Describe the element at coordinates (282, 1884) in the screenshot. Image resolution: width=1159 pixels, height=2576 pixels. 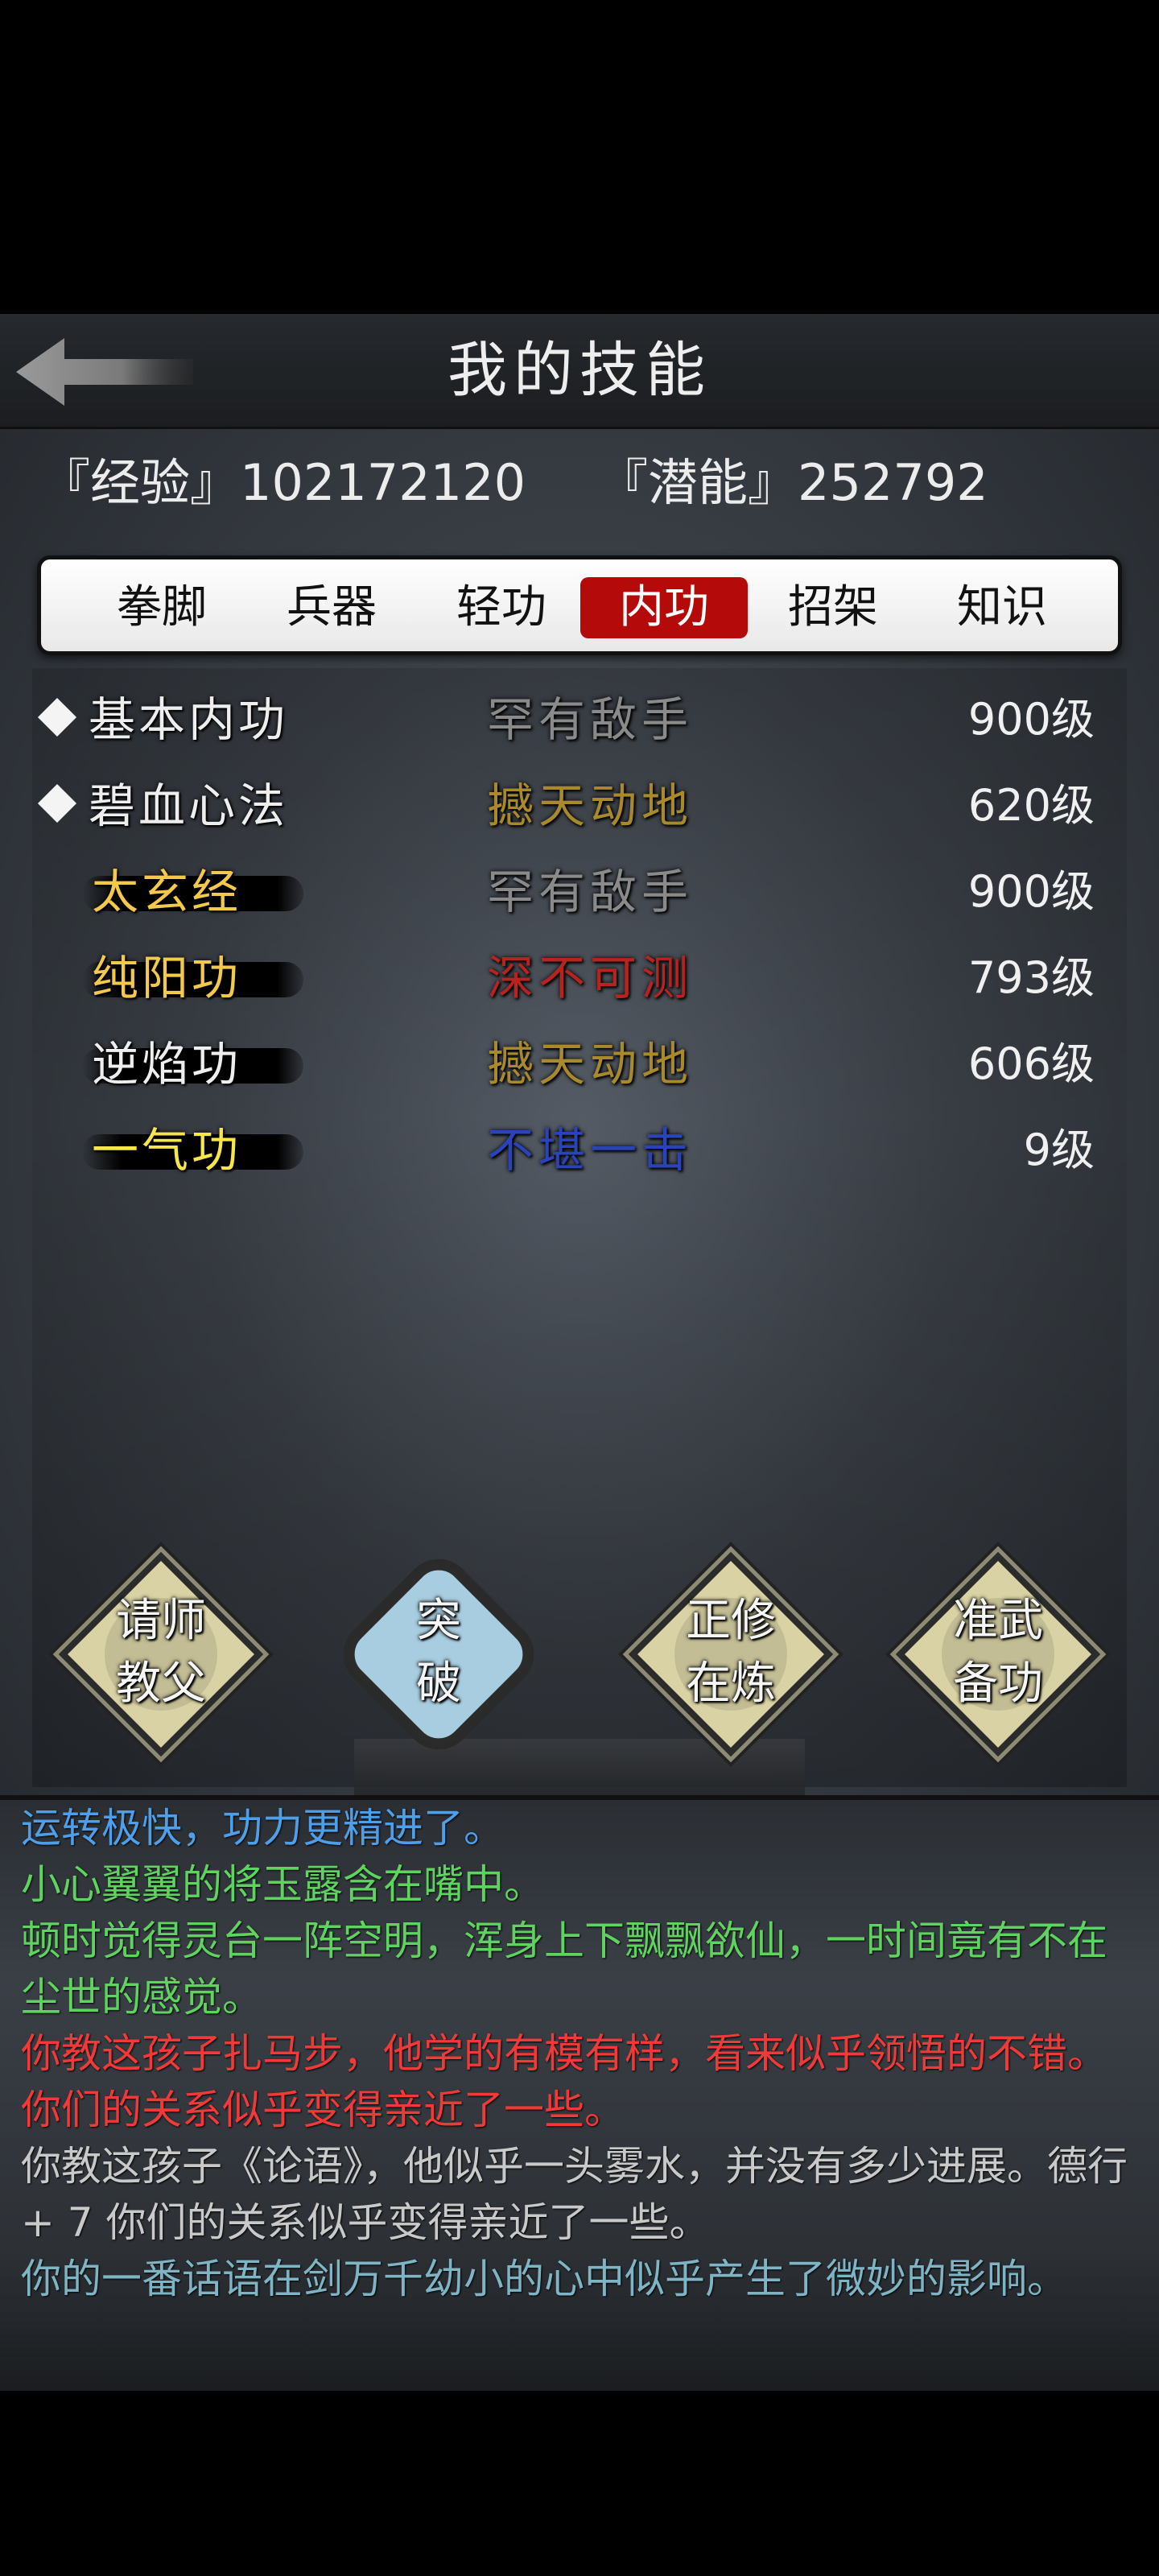
I see `log-line: 小心翼翼的将玉露含在嘴中。` at that location.